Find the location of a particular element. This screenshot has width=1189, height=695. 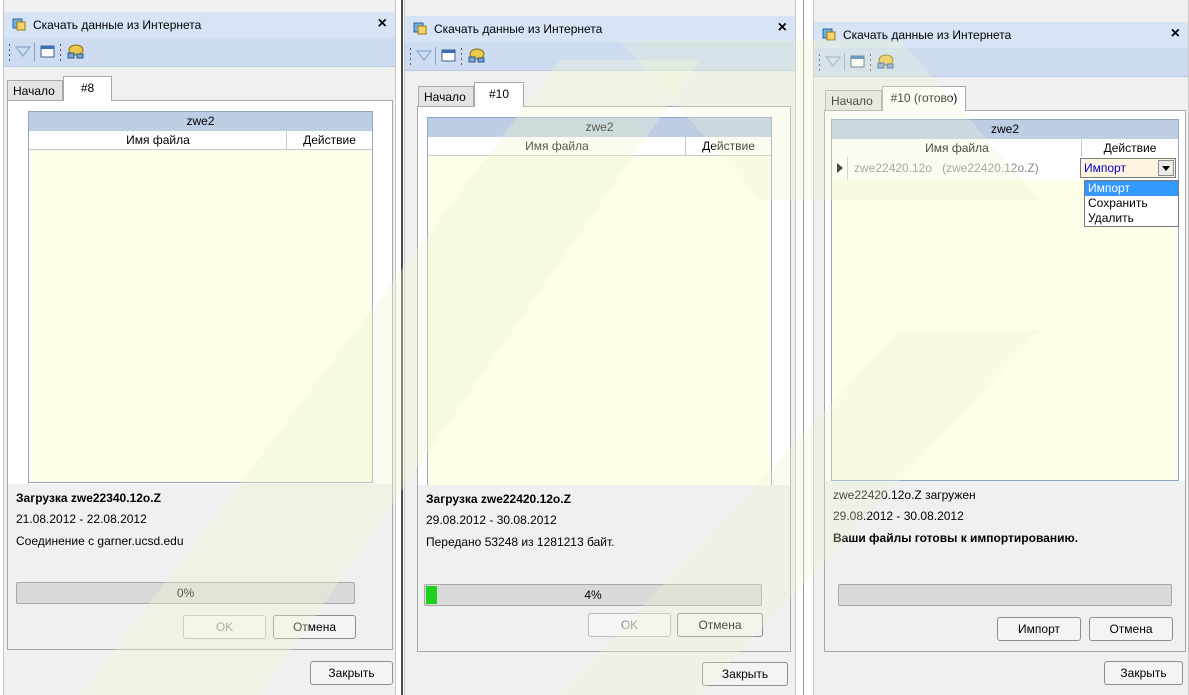

status-line-3: Передано 53248 из 1281213 байт. is located at coordinates (520, 542).